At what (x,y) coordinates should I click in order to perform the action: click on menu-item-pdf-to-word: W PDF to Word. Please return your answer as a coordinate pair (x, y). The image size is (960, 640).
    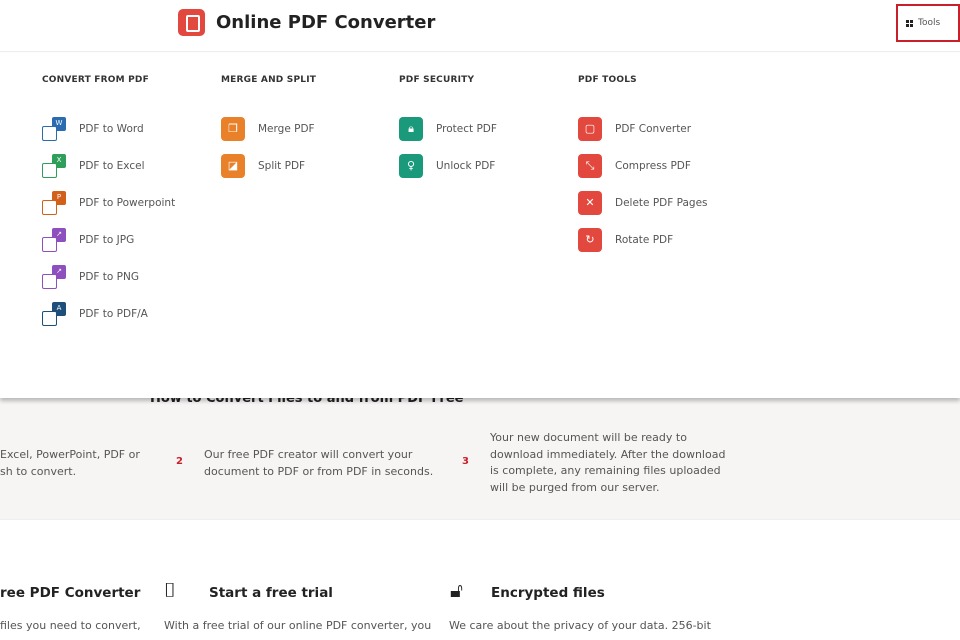
    Looking at the image, I should click on (108, 128).